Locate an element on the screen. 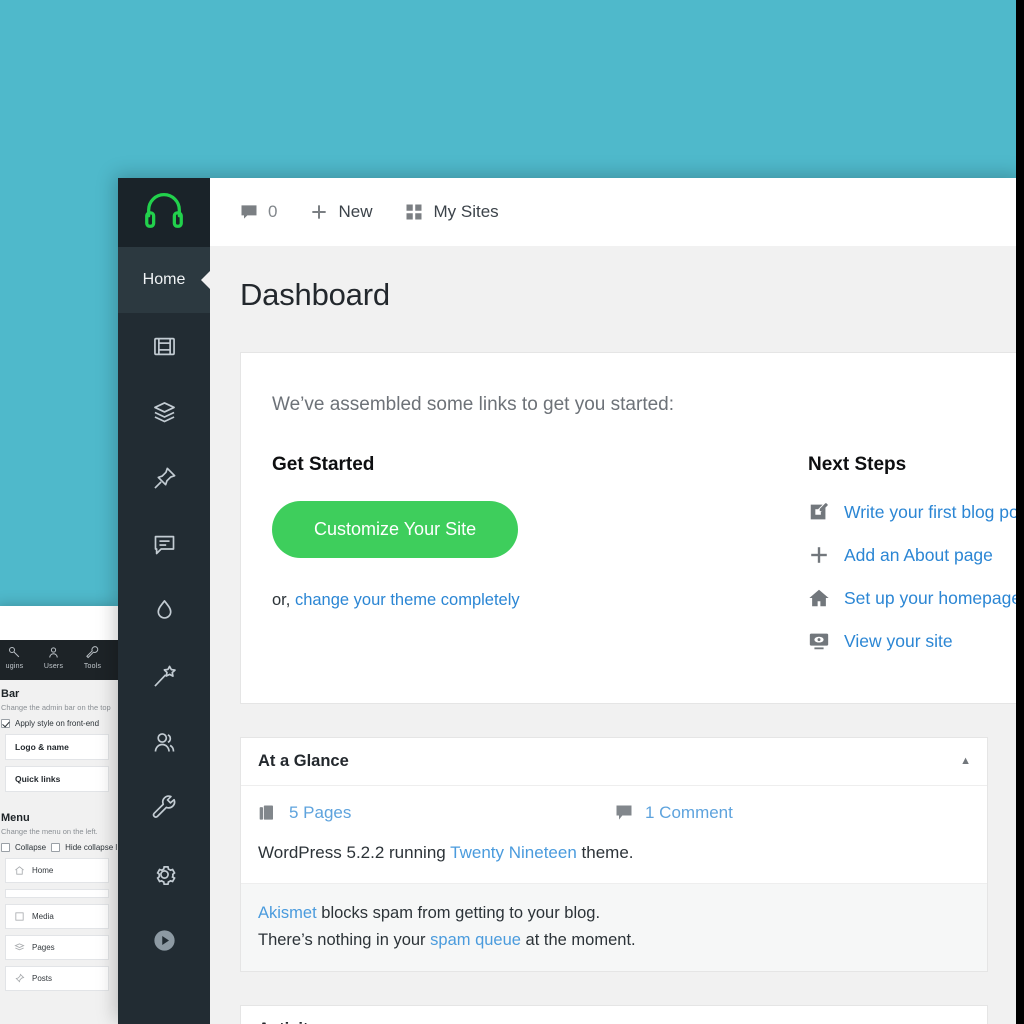 This screenshot has height=1024, width=1024. at-a-glance-header: At a Glance ▲ is located at coordinates (614, 762).